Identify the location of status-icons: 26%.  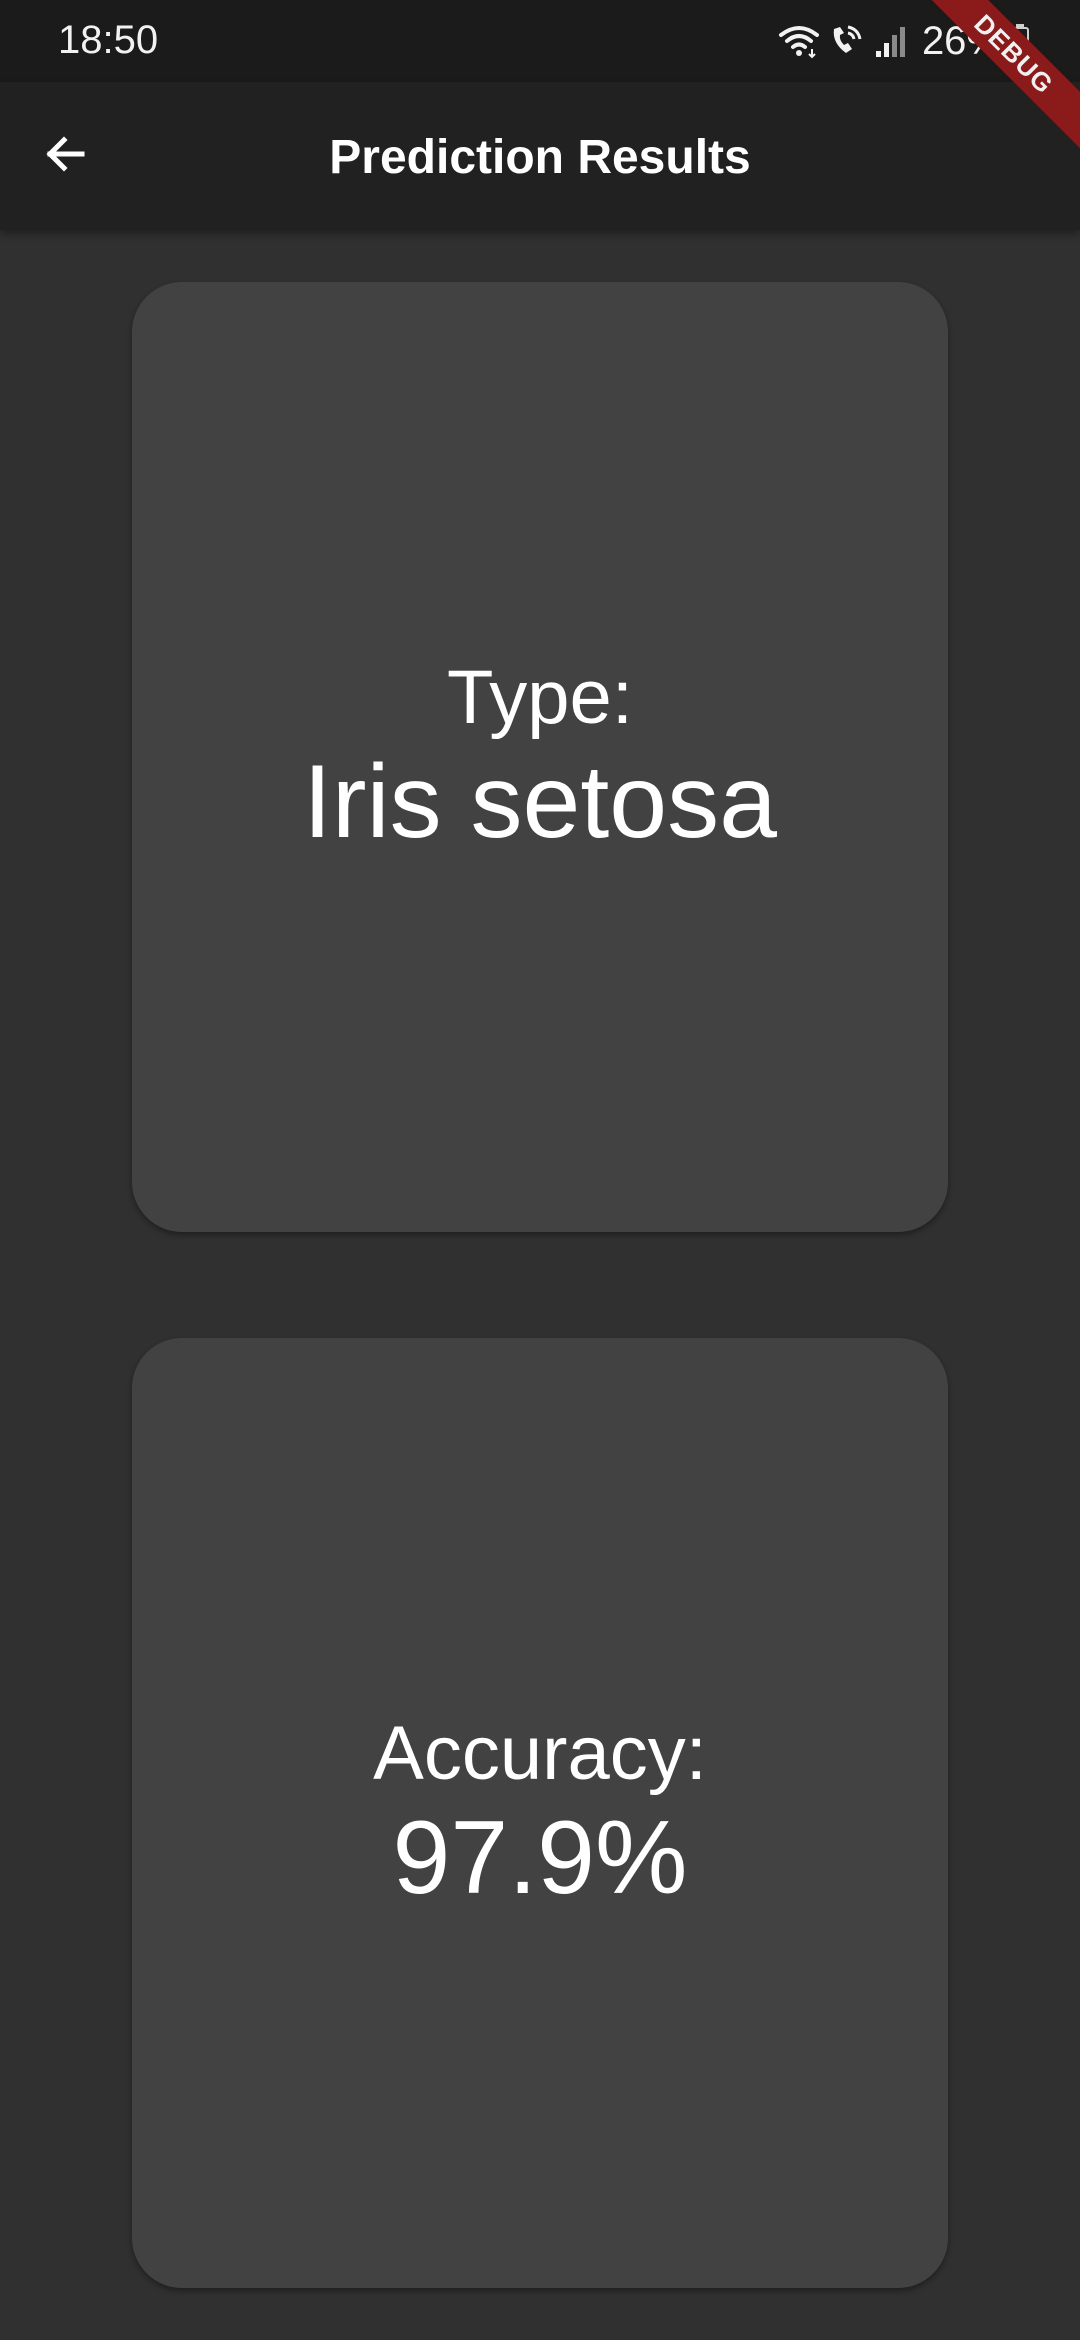
(904, 41).